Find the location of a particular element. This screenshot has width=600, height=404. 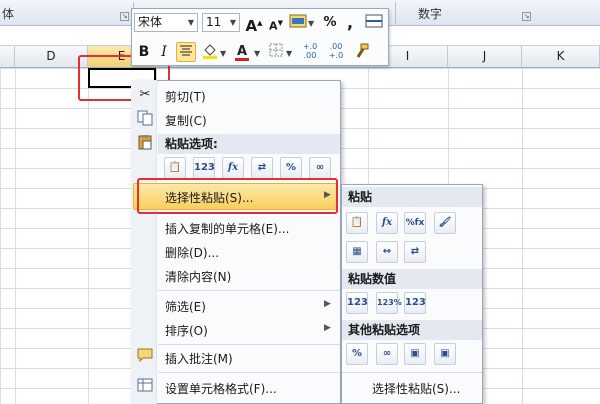

center-align-button is located at coordinates (186, 52).